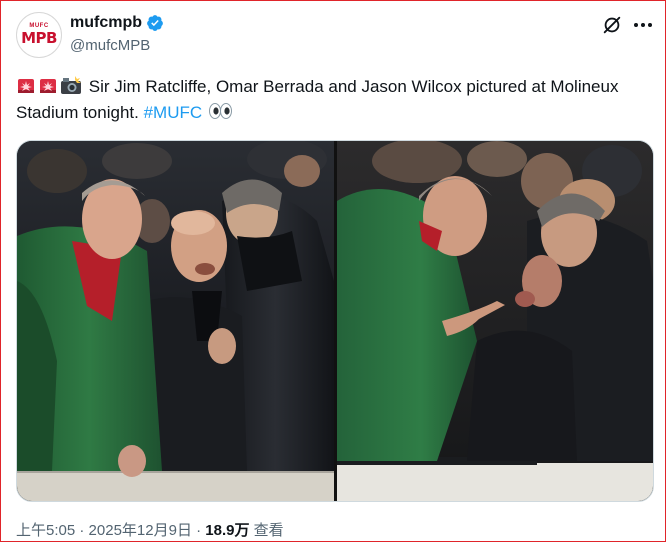 Image resolution: width=666 pixels, height=542 pixels. What do you see at coordinates (220, 111) in the screenshot?
I see `eyes-icon` at bounding box center [220, 111].